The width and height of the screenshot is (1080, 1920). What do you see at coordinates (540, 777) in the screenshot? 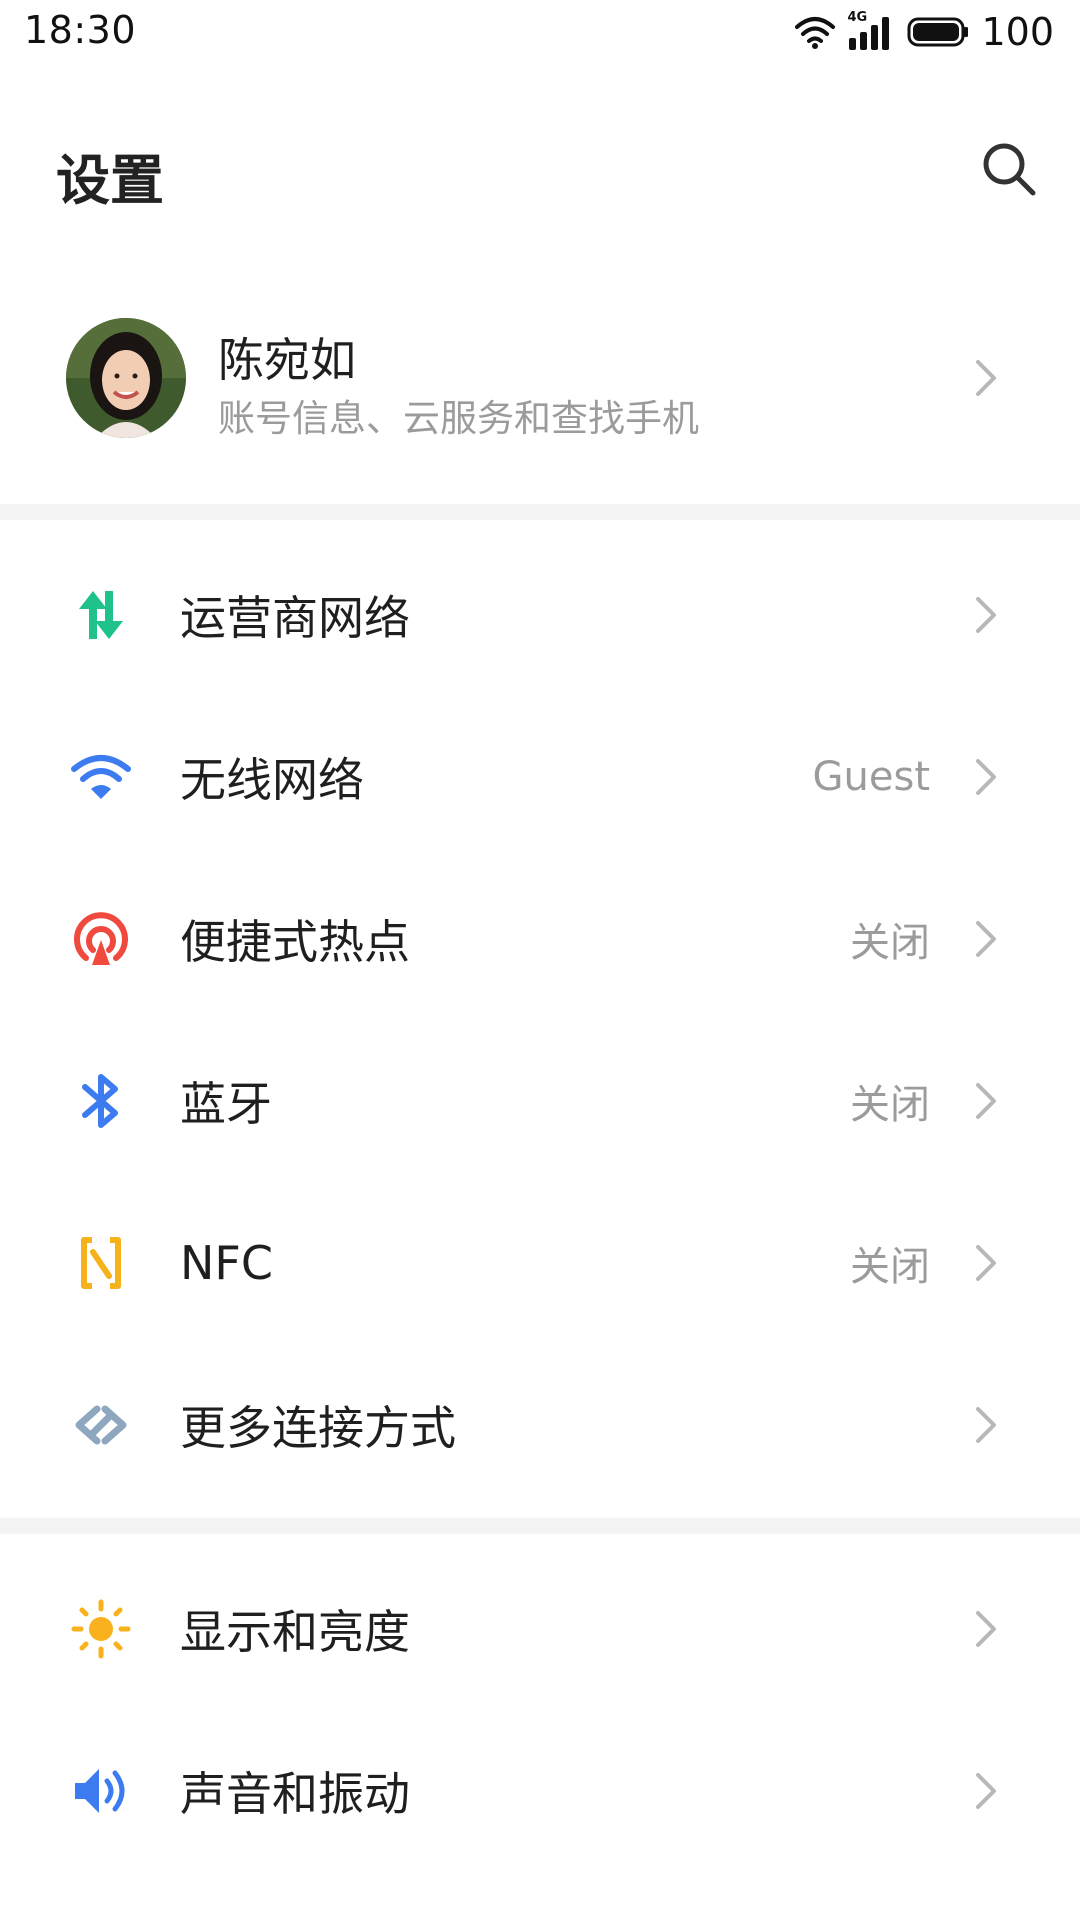
I see `settings-item-wifi: 无线网络 Guest` at bounding box center [540, 777].